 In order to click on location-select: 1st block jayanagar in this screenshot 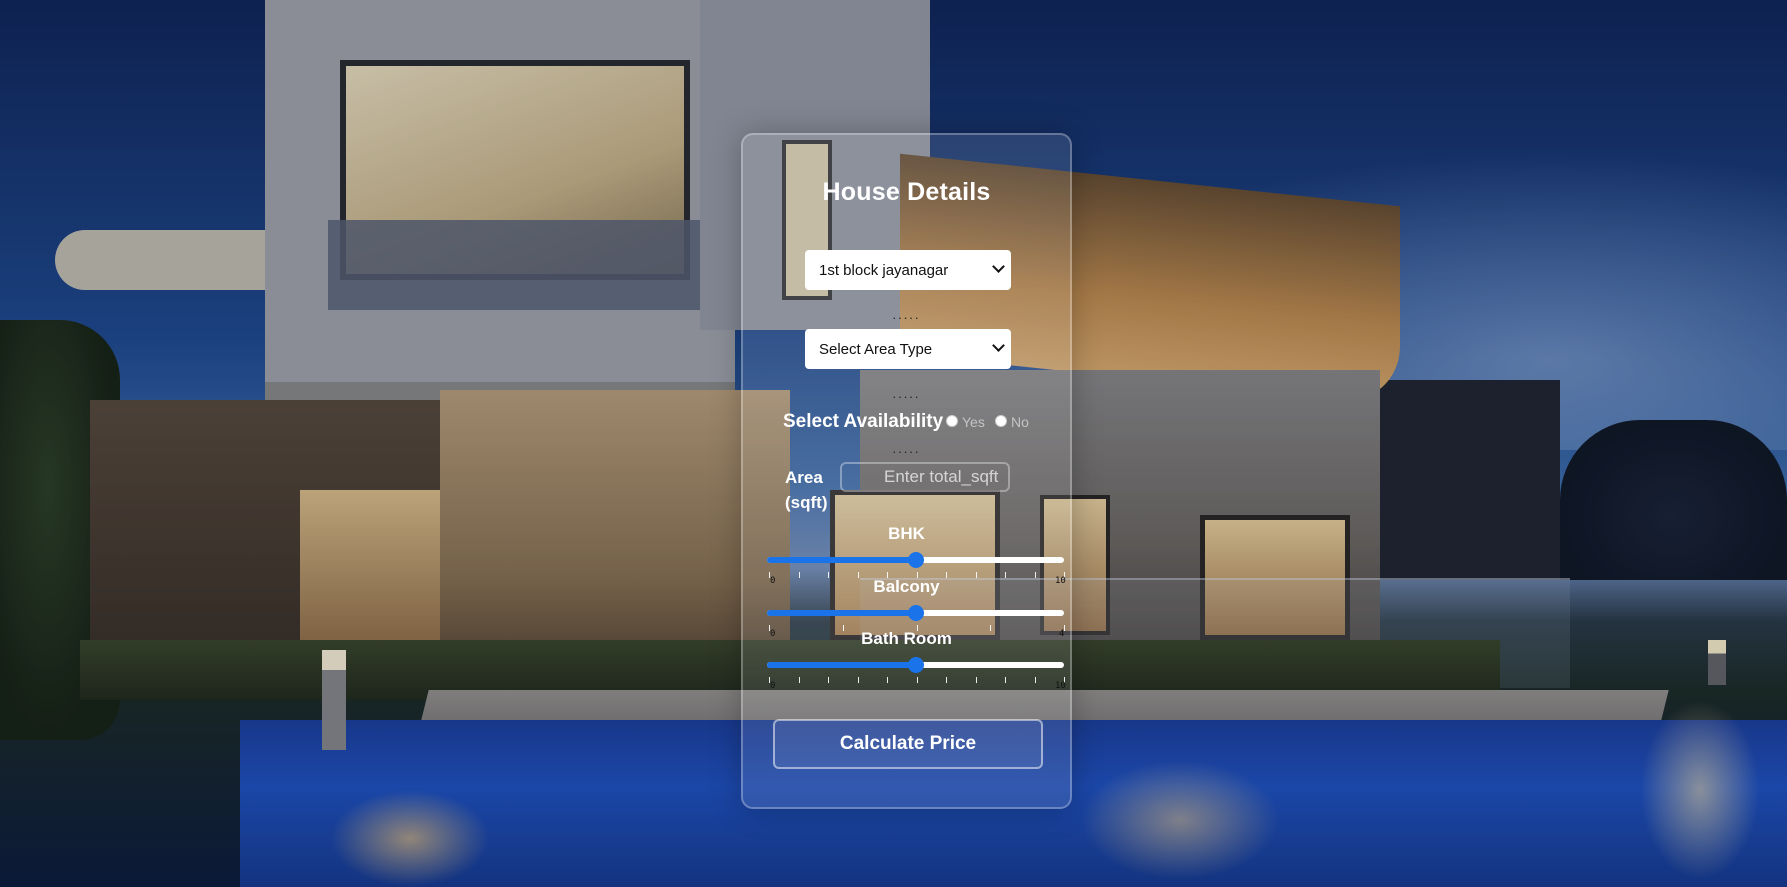, I will do `click(908, 270)`.